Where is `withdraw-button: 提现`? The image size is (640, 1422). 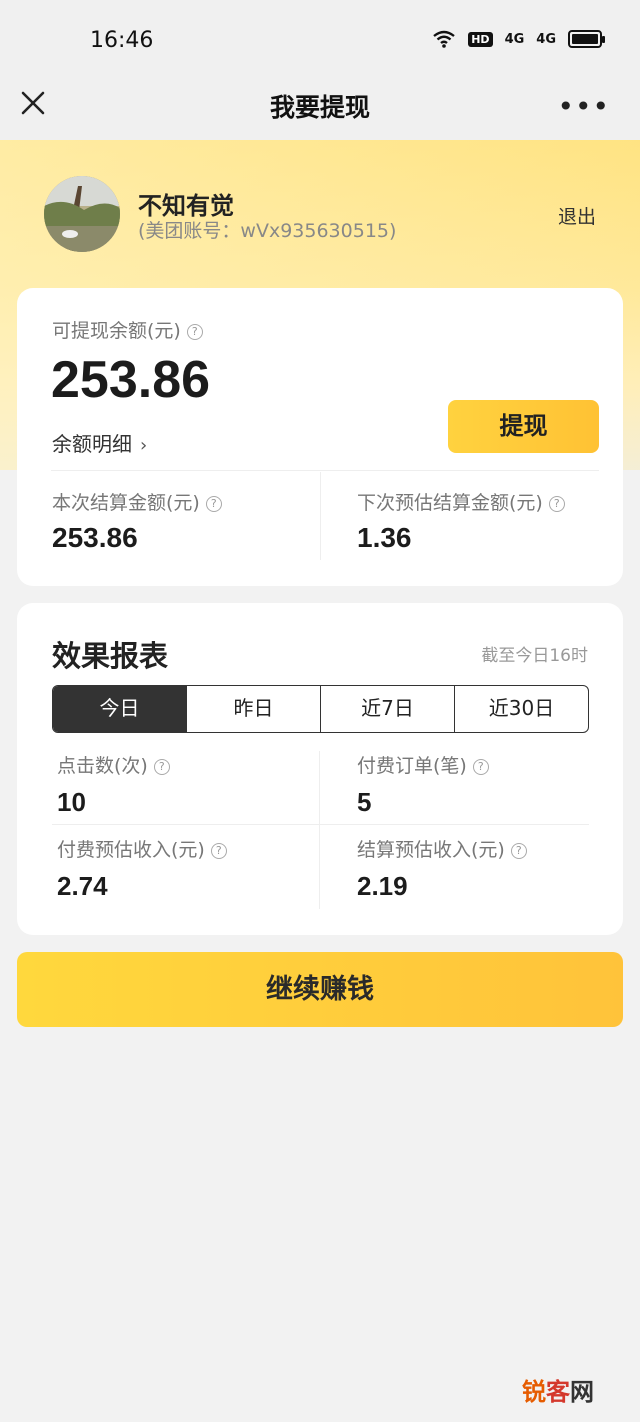
withdraw-button: 提现 is located at coordinates (523, 426).